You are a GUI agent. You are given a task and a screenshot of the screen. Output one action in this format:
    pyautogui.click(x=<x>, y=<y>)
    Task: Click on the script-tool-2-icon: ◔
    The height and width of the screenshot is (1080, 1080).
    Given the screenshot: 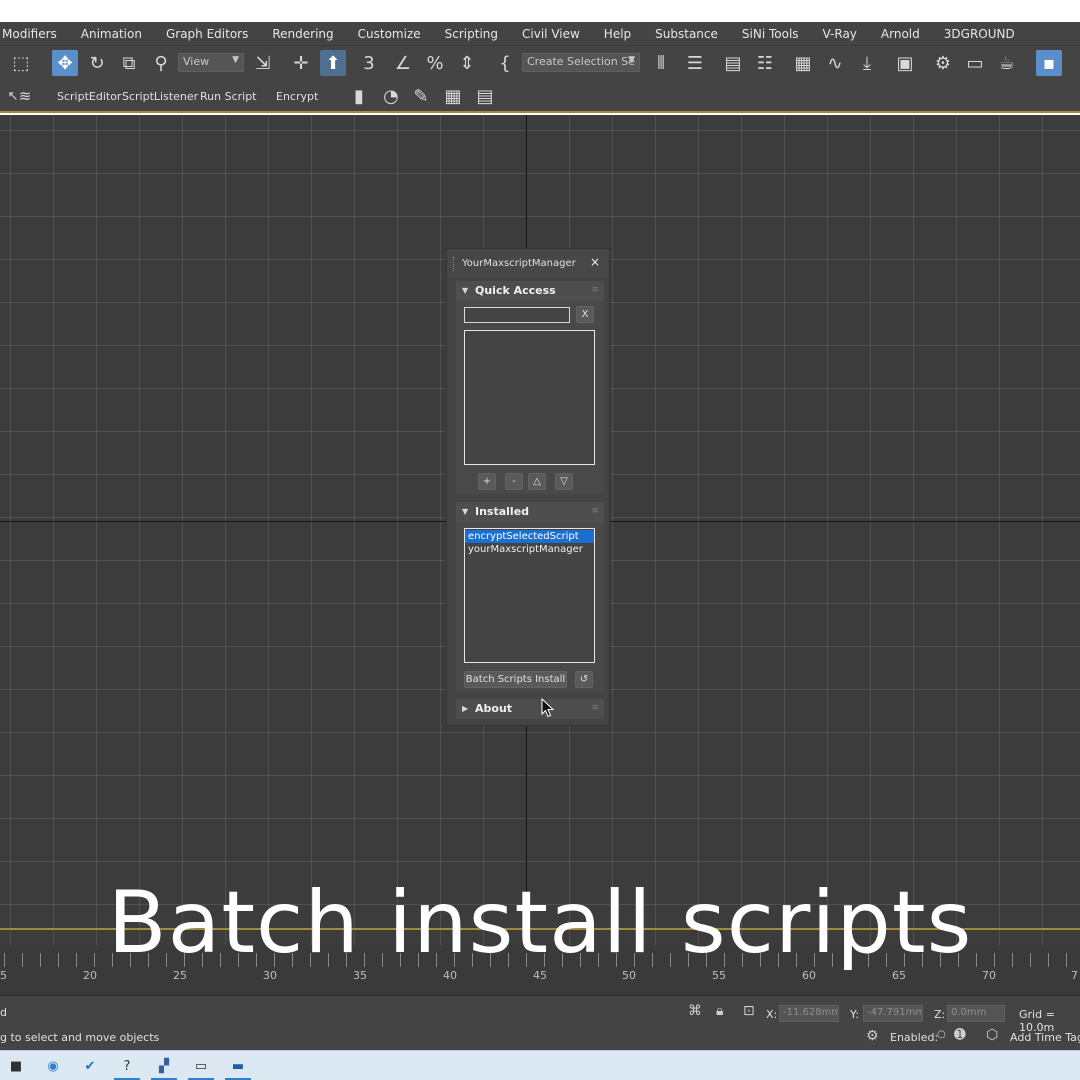 What is the action you would take?
    pyautogui.click(x=391, y=96)
    